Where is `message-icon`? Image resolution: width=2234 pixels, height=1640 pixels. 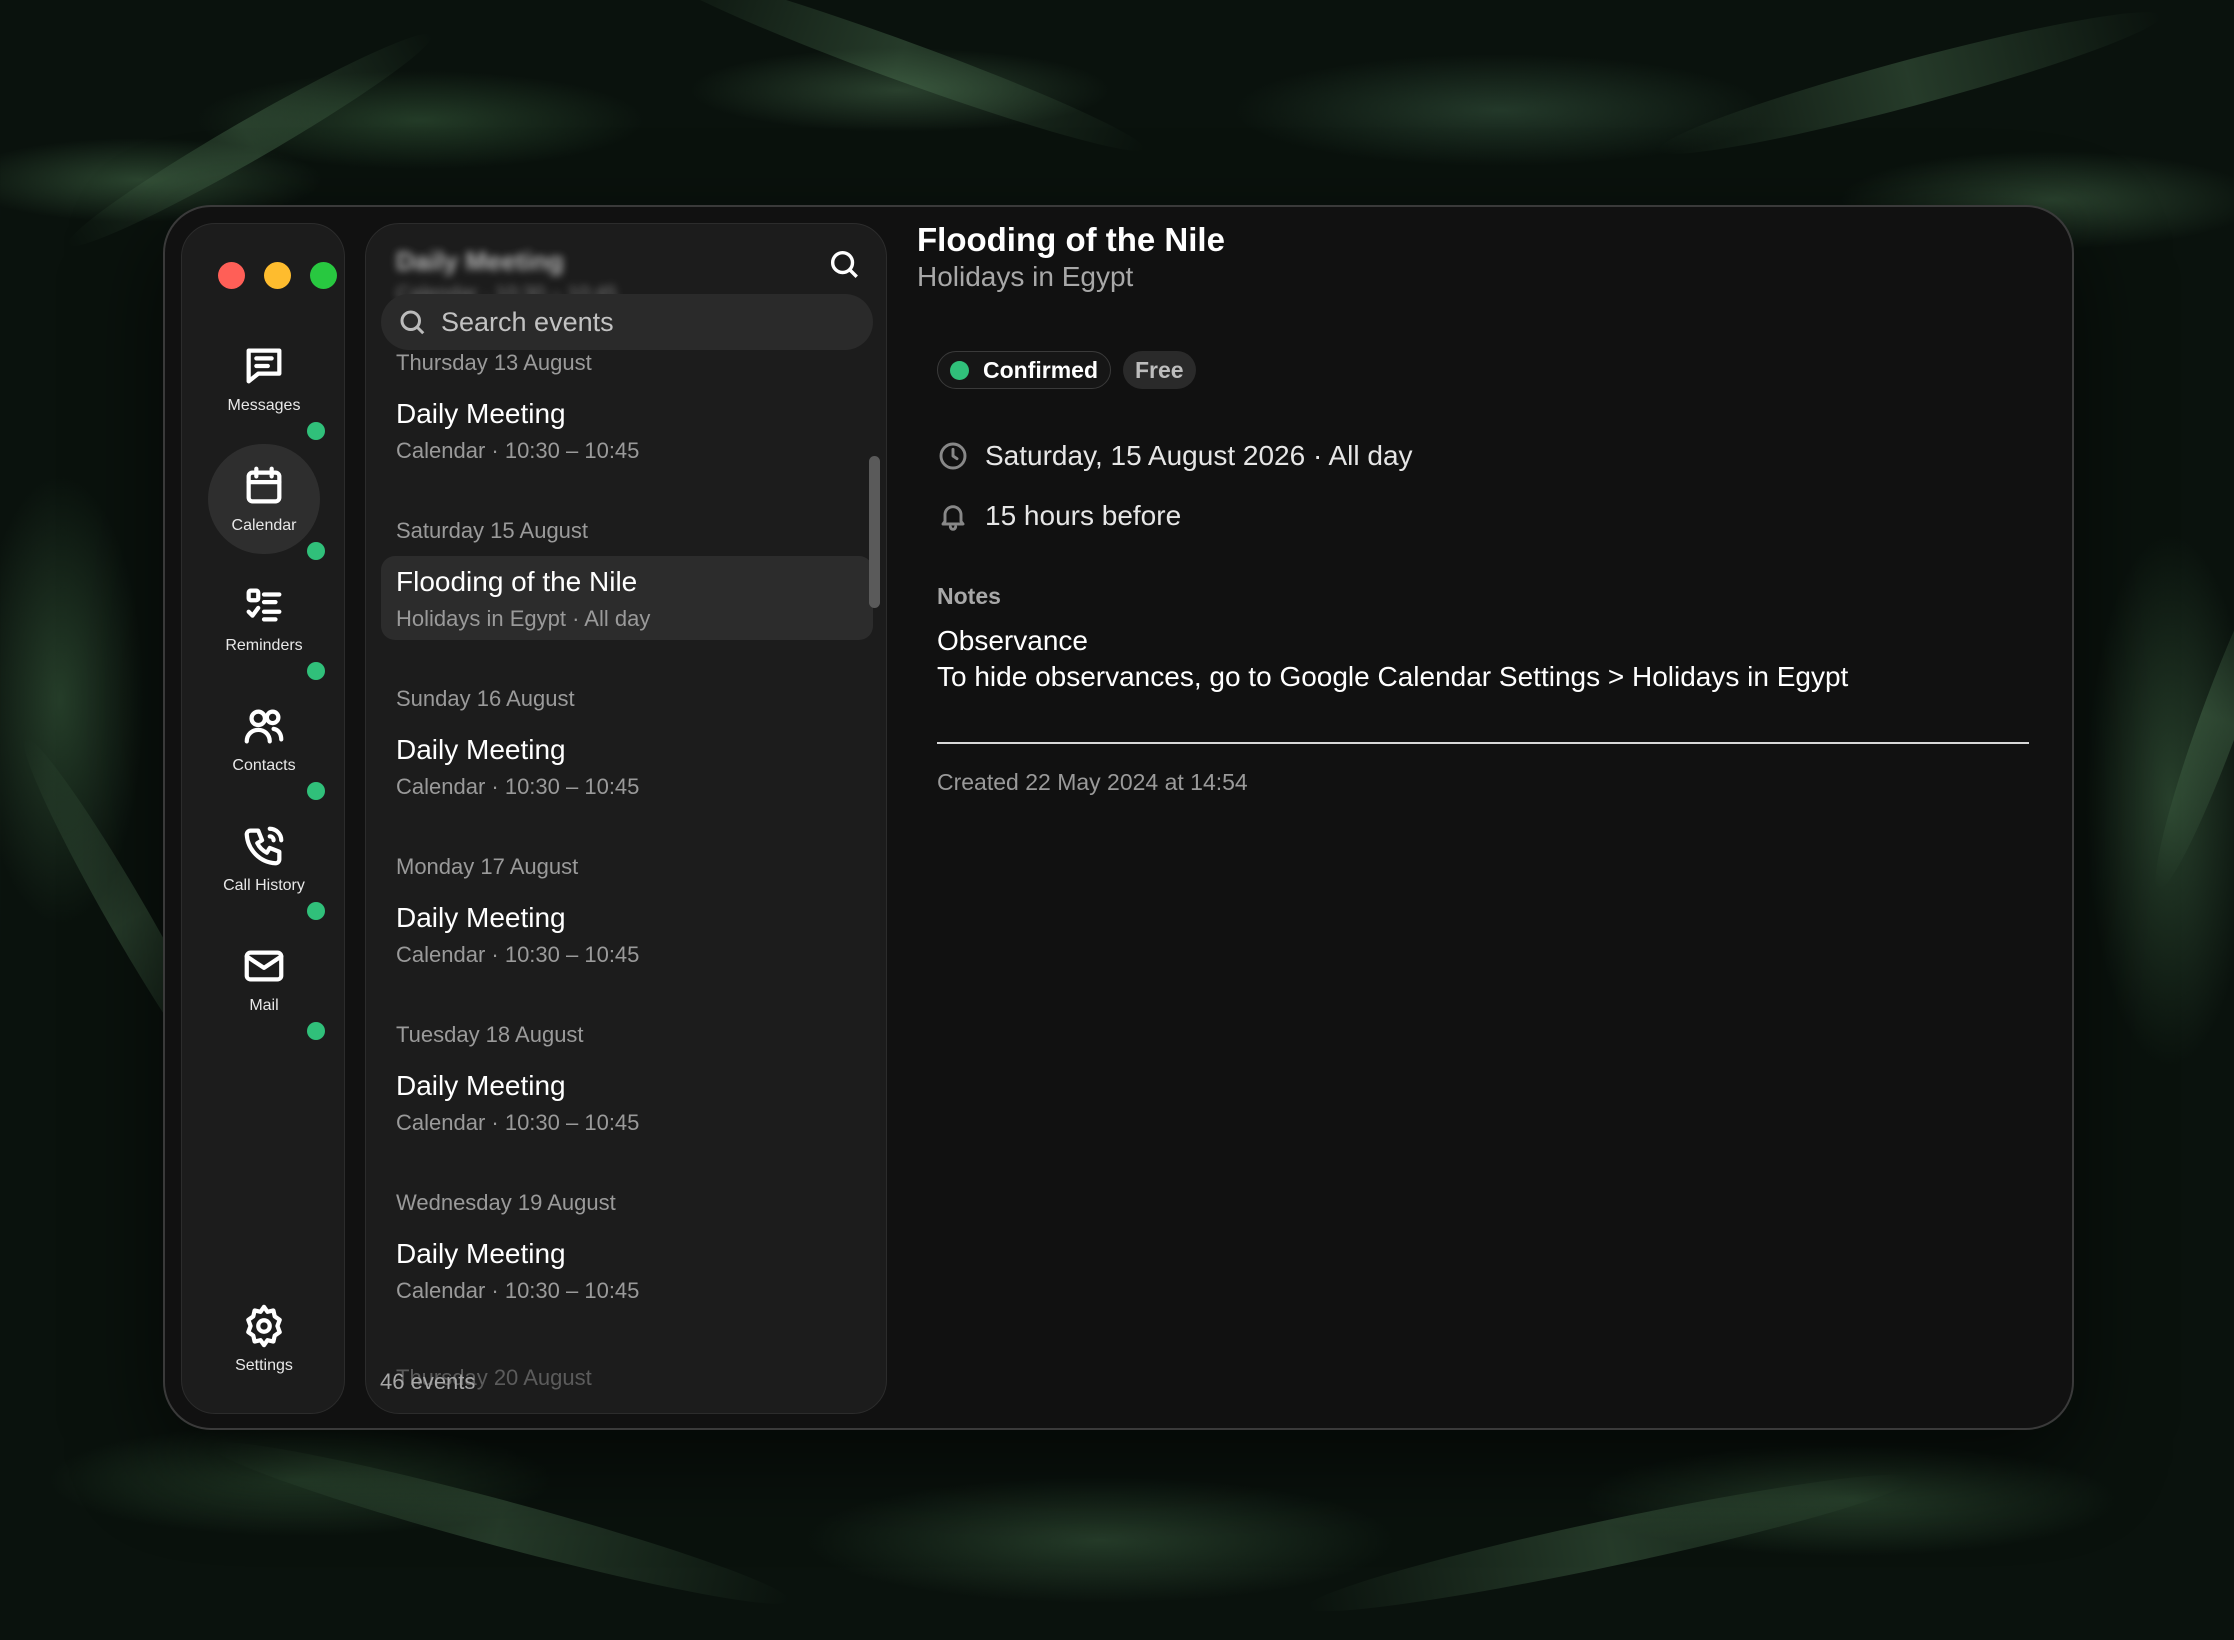 message-icon is located at coordinates (264, 366).